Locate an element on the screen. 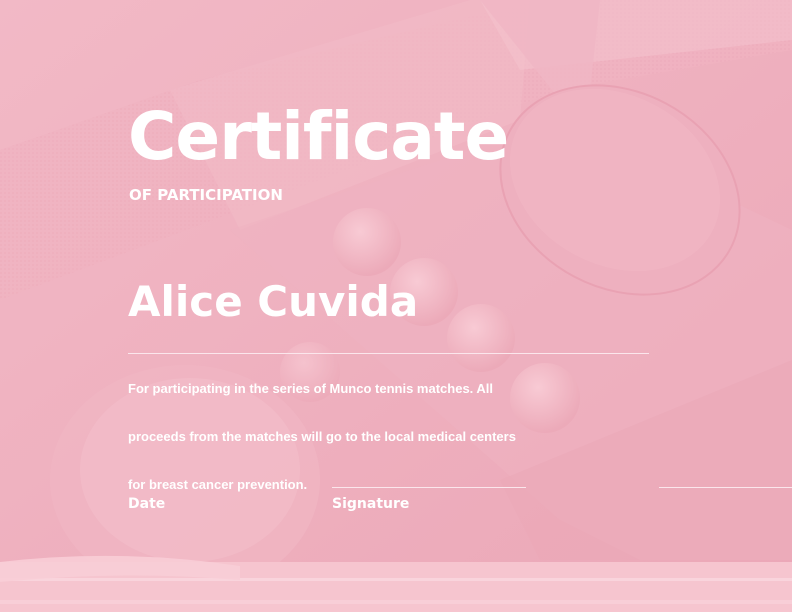 The height and width of the screenshot is (612, 792). background-bottom-band is located at coordinates (396, 583).